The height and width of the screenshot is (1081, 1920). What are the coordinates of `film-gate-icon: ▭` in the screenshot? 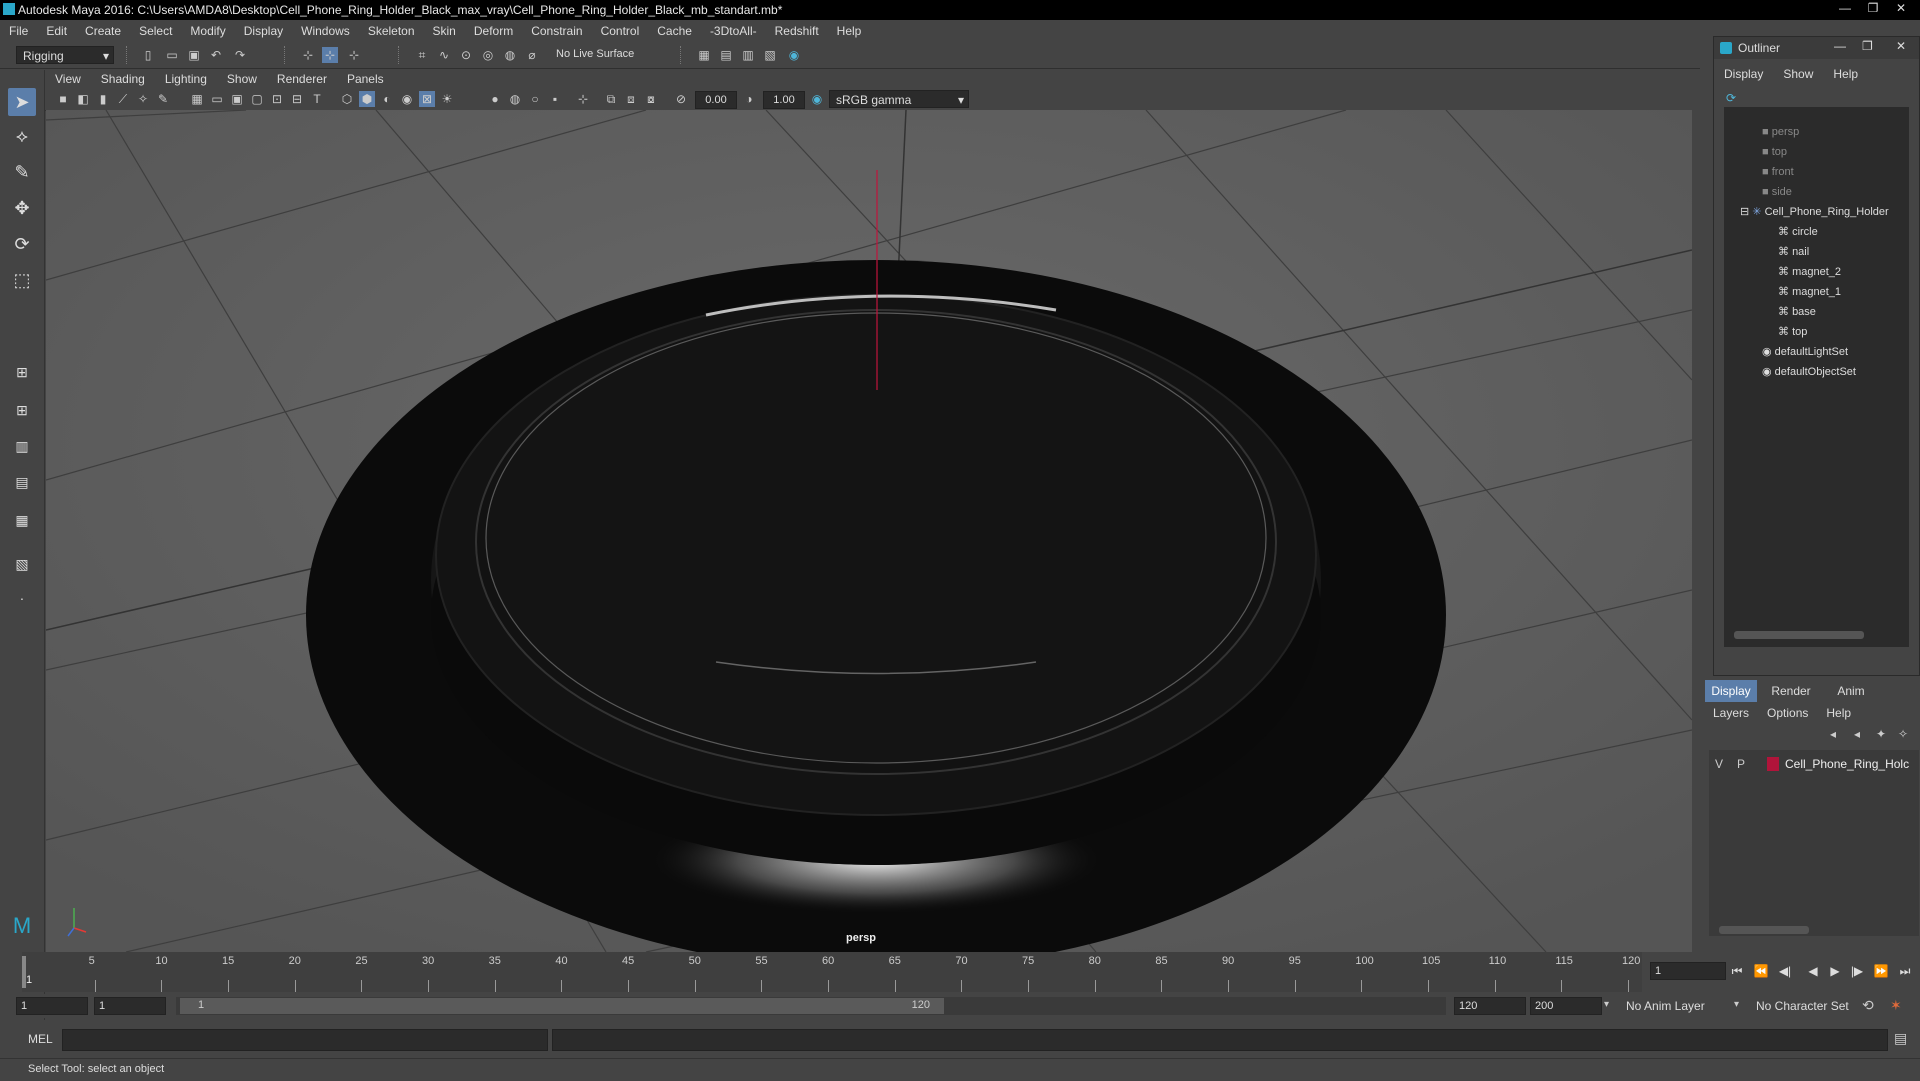 It's located at (217, 99).